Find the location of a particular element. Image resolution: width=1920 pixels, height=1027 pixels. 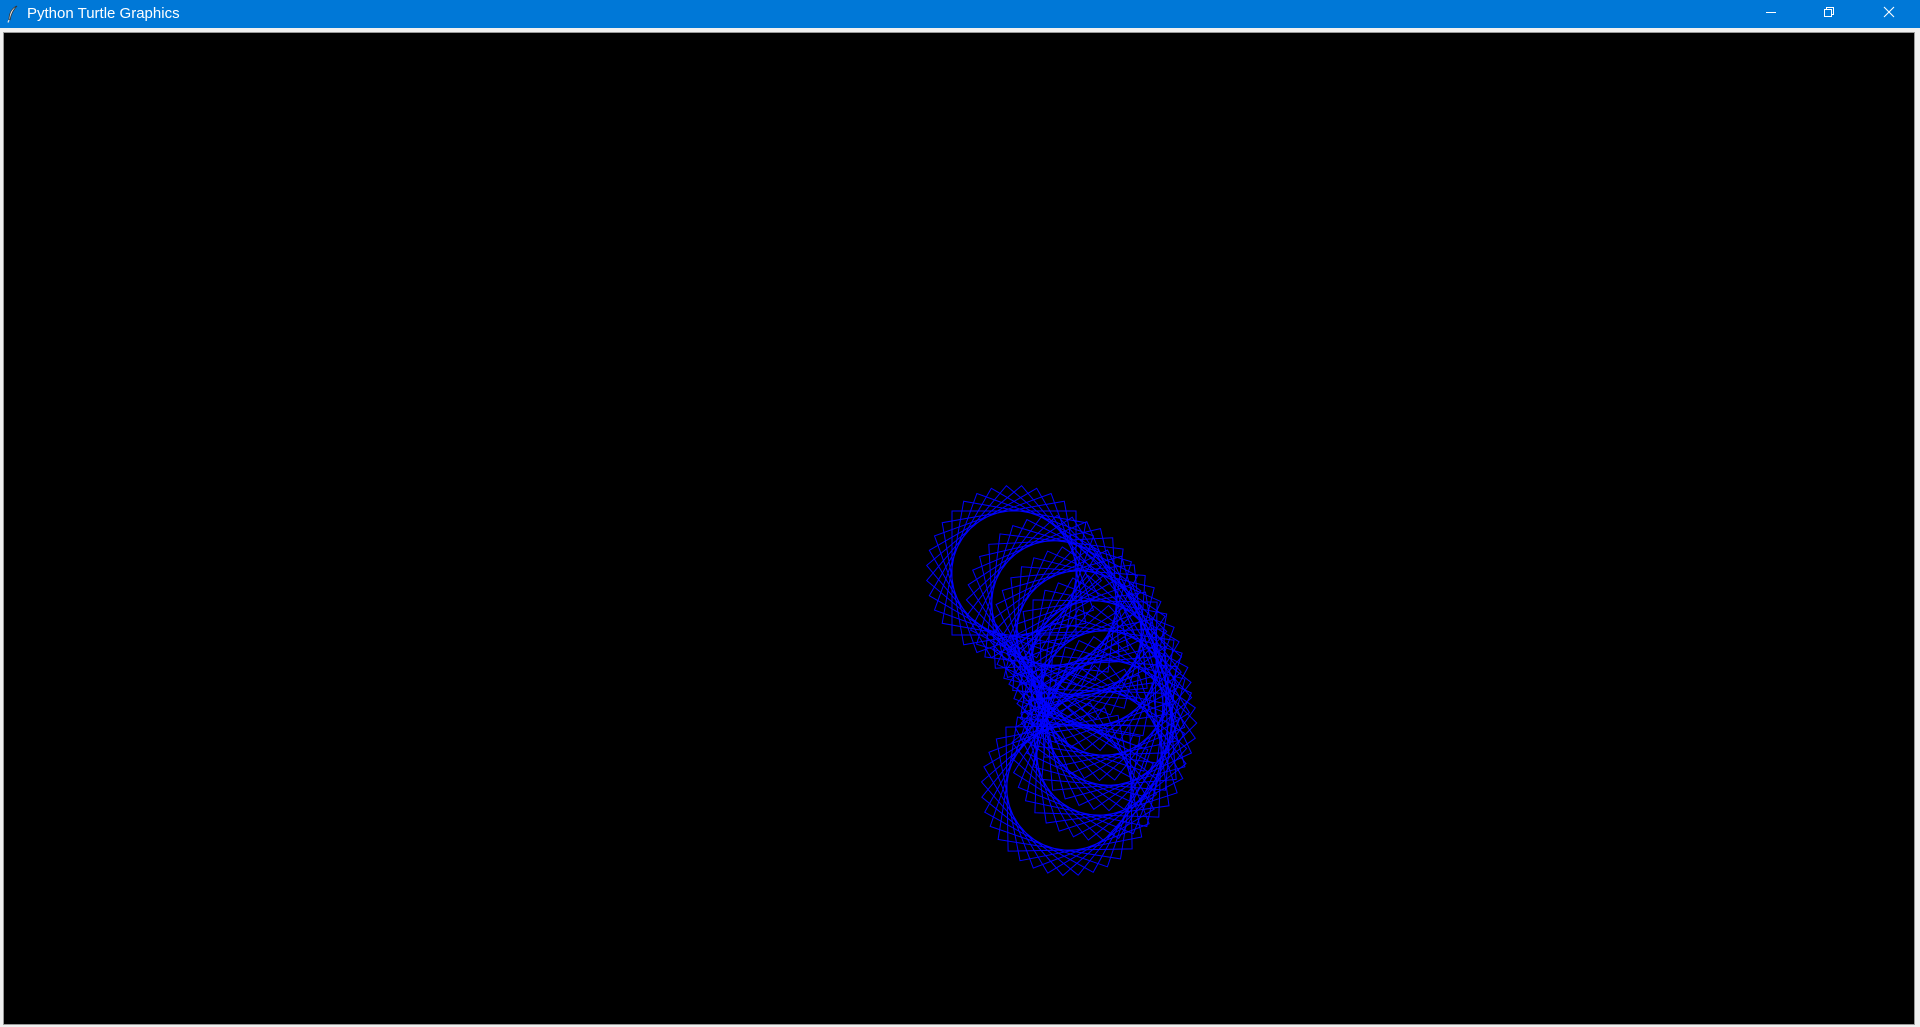

minimize-icon is located at coordinates (1771, 14).